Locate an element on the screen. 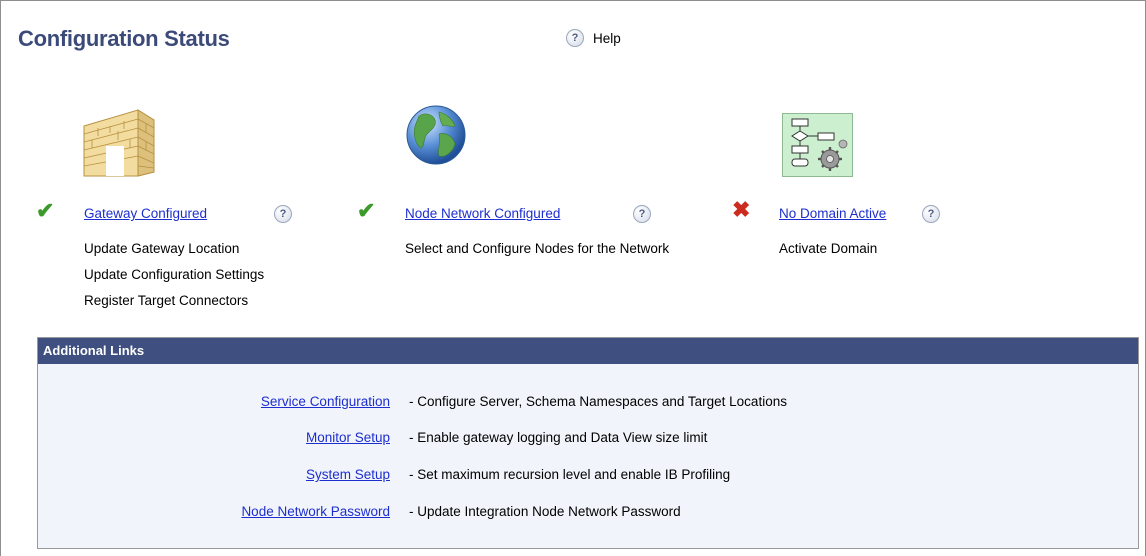 This screenshot has width=1146, height=556. gateway-help-icon: ? is located at coordinates (283, 214).